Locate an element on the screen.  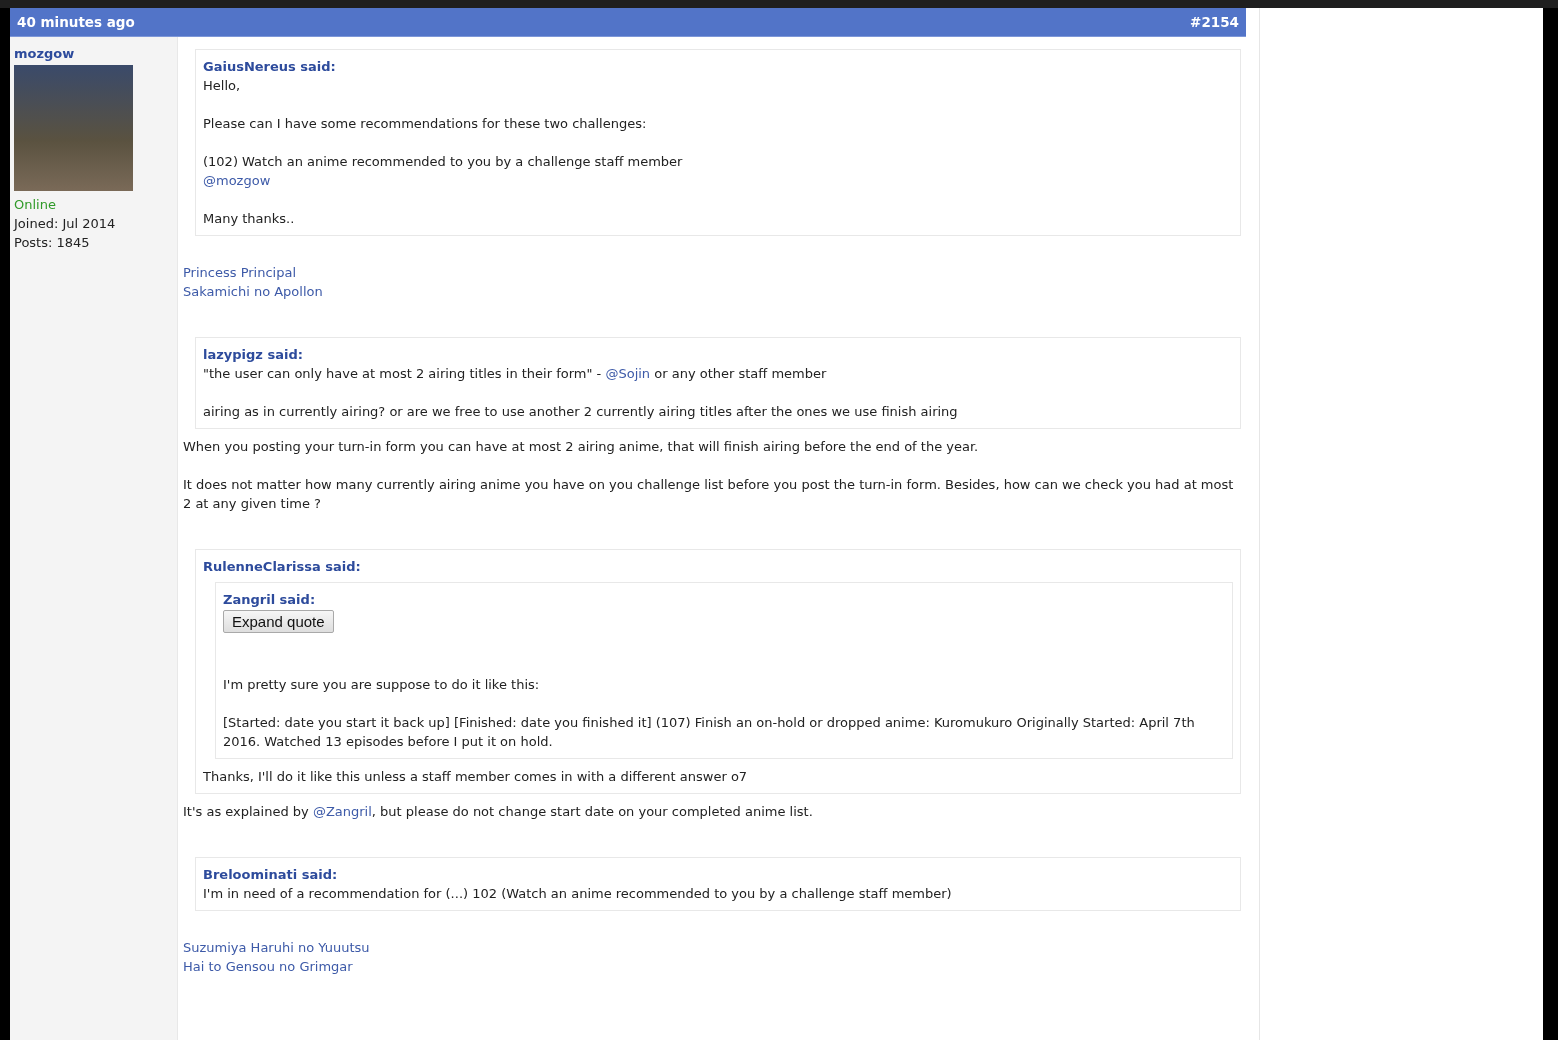
post-text: airing as in currently airing? or are we free to use another 2 currently airing titles after the ones we use finish airing is located at coordinates (581, 412).